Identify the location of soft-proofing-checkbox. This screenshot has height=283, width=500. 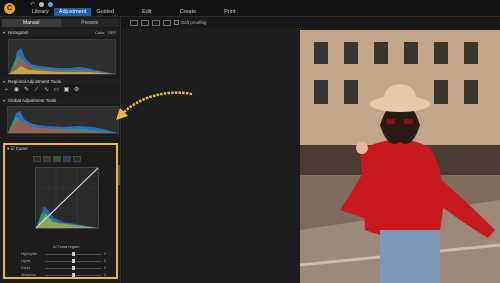
(176, 22).